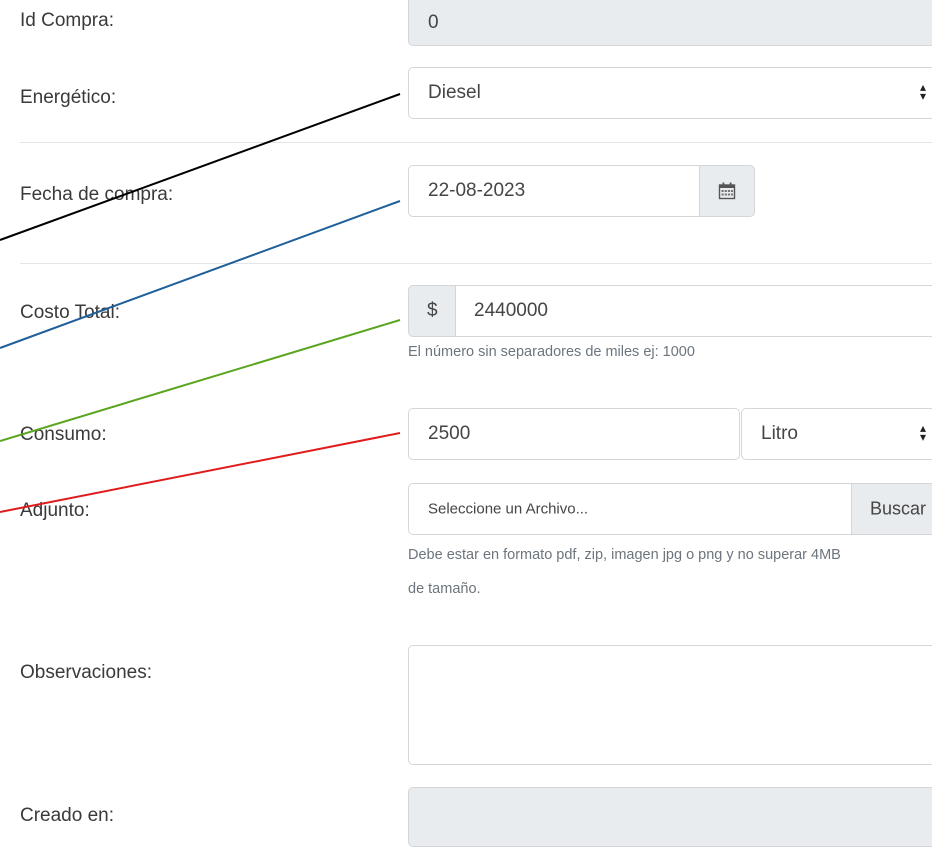  What do you see at coordinates (444, 589) in the screenshot?
I see `adjunto-help-line2: de tamaño.` at bounding box center [444, 589].